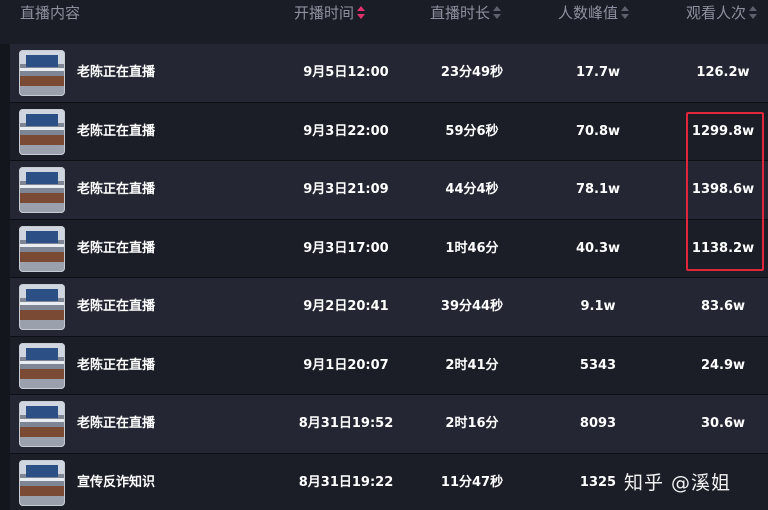 The image size is (768, 510). Describe the element at coordinates (346, 131) in the screenshot. I see `start-time: 9月3日22:00` at that location.